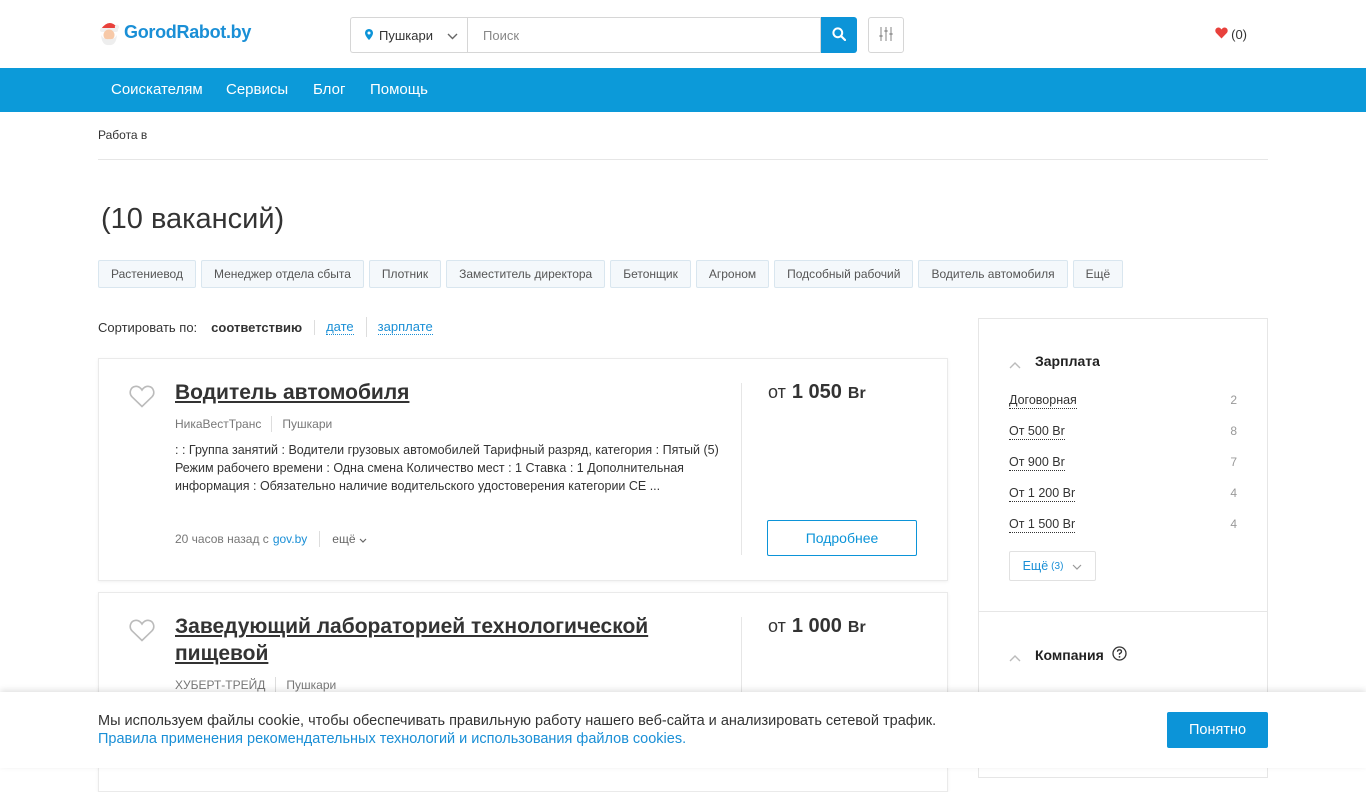  Describe the element at coordinates (399, 89) in the screenshot. I see `nav-item-help: Помощь` at that location.